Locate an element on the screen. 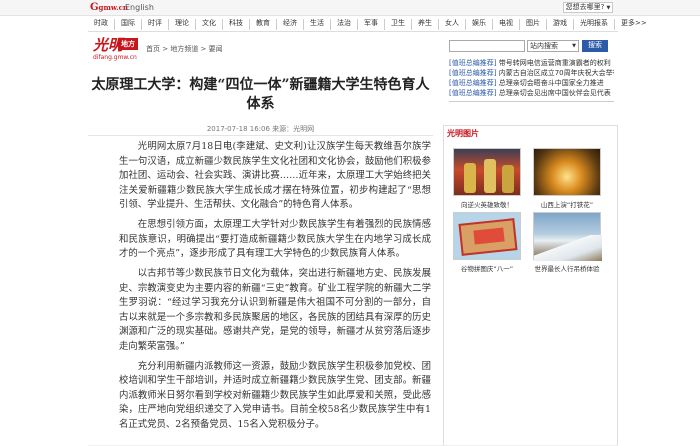 The width and height of the screenshot is (700, 446). nav-item: 理论 is located at coordinates (182, 24).